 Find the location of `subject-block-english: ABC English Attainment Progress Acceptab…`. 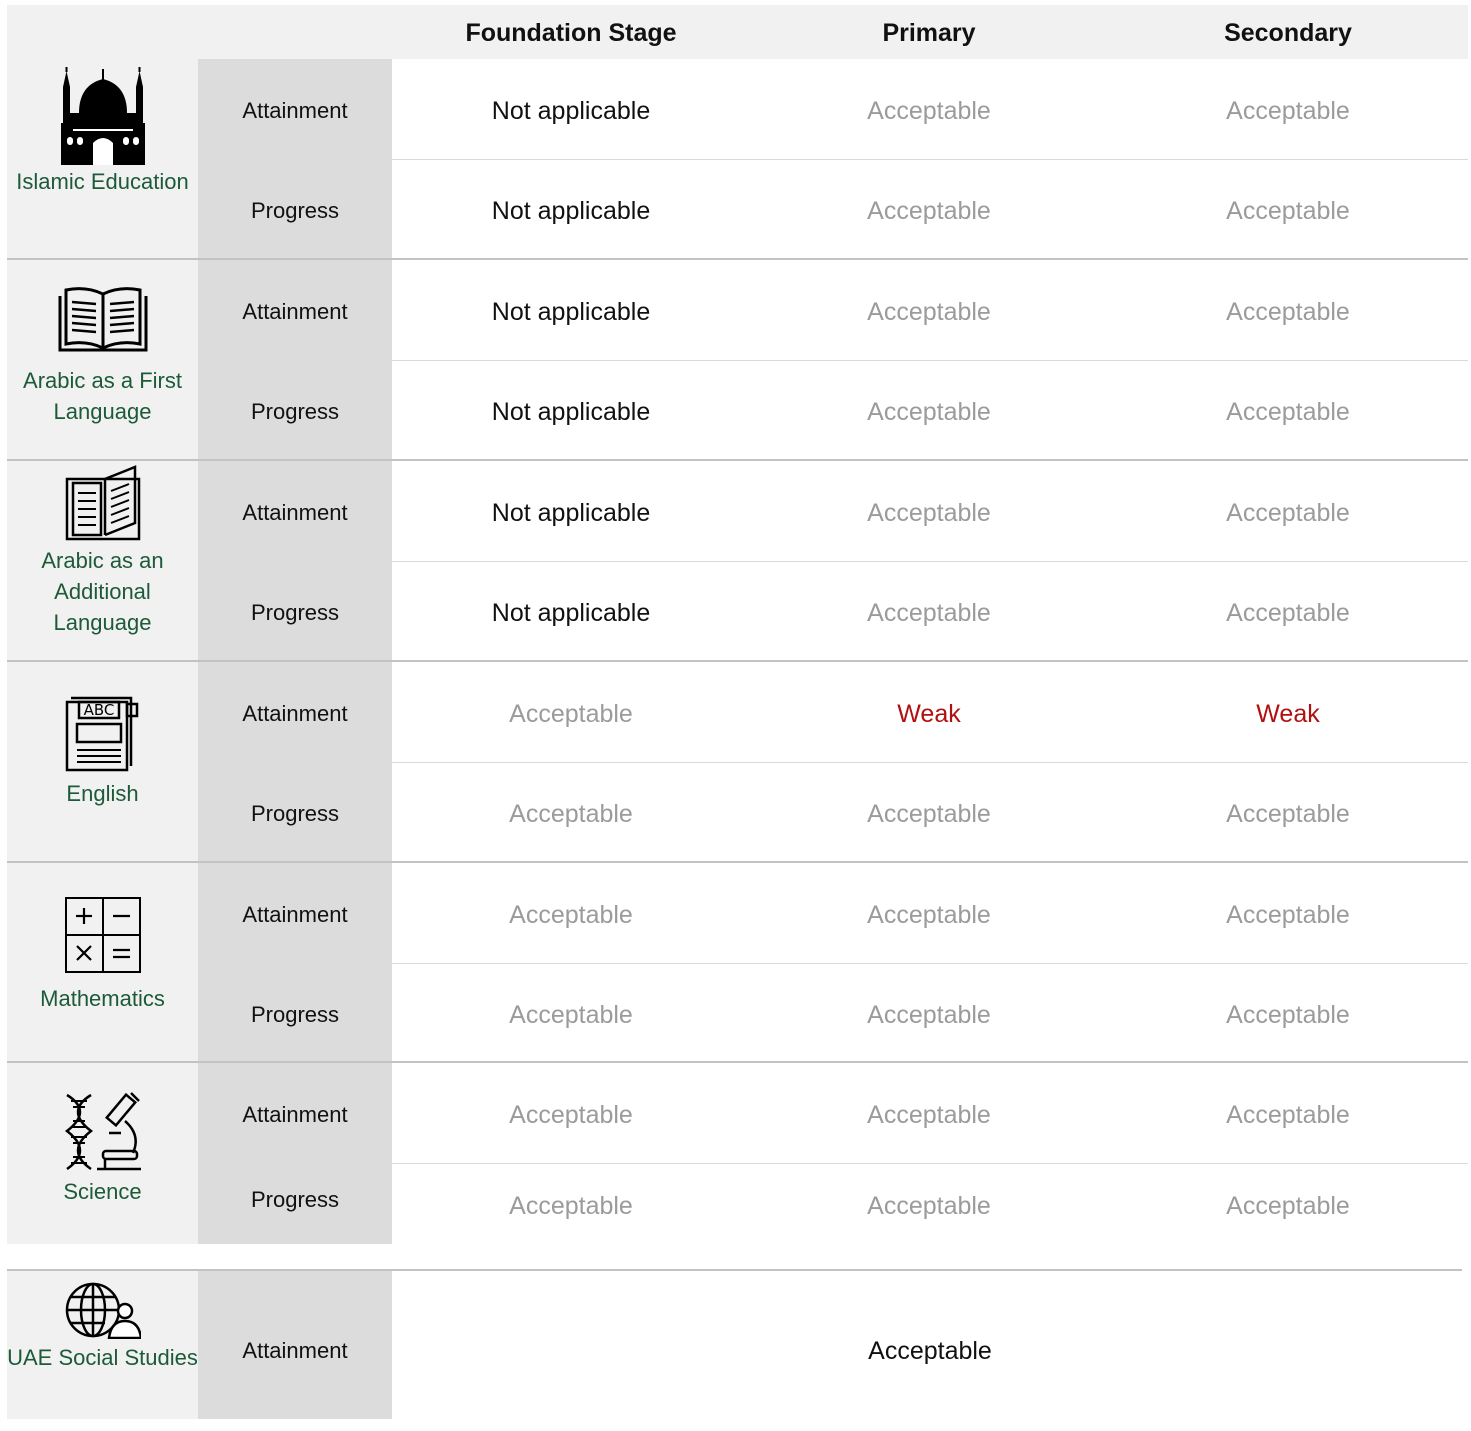

subject-block-english: ABC English Attainment Progress Acceptab… is located at coordinates (737, 761).